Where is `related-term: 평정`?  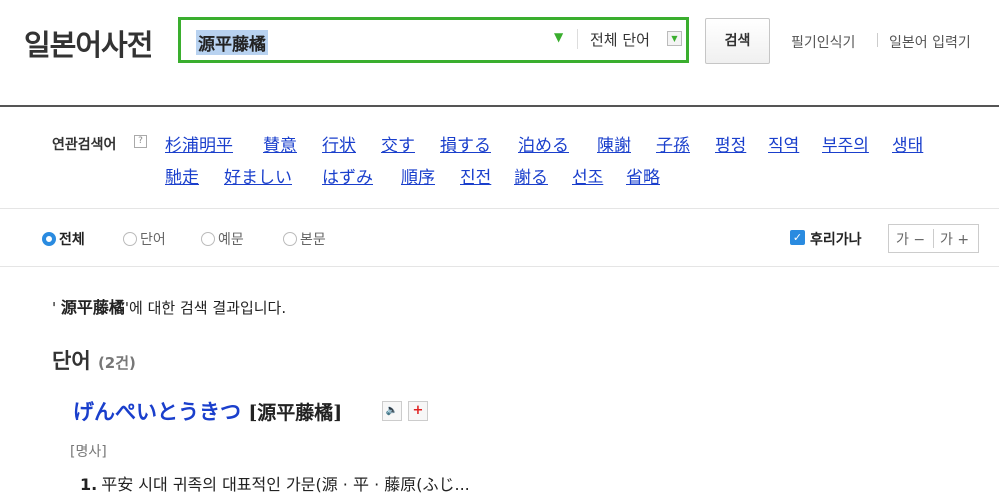 related-term: 평정 is located at coordinates (730, 143).